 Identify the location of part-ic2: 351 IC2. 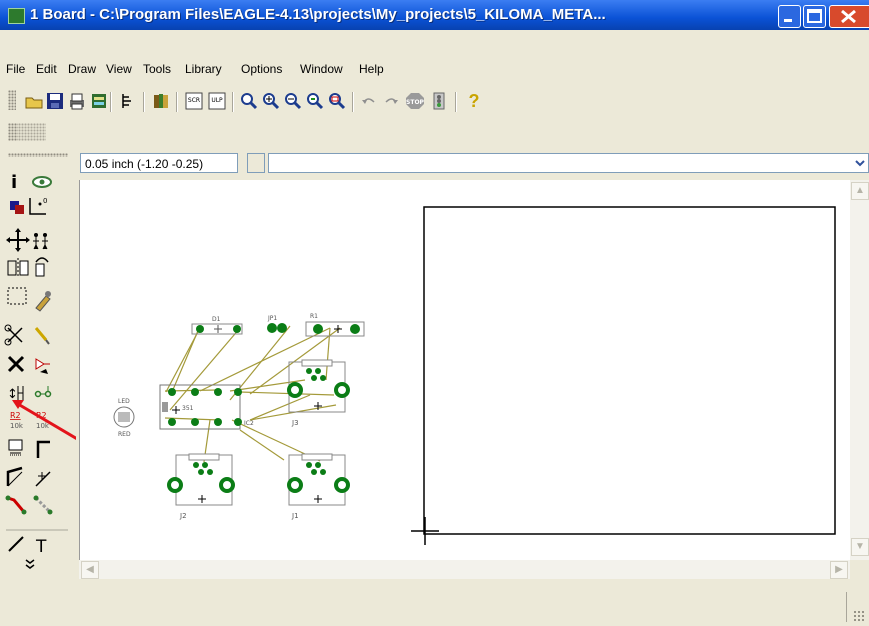
(206, 407).